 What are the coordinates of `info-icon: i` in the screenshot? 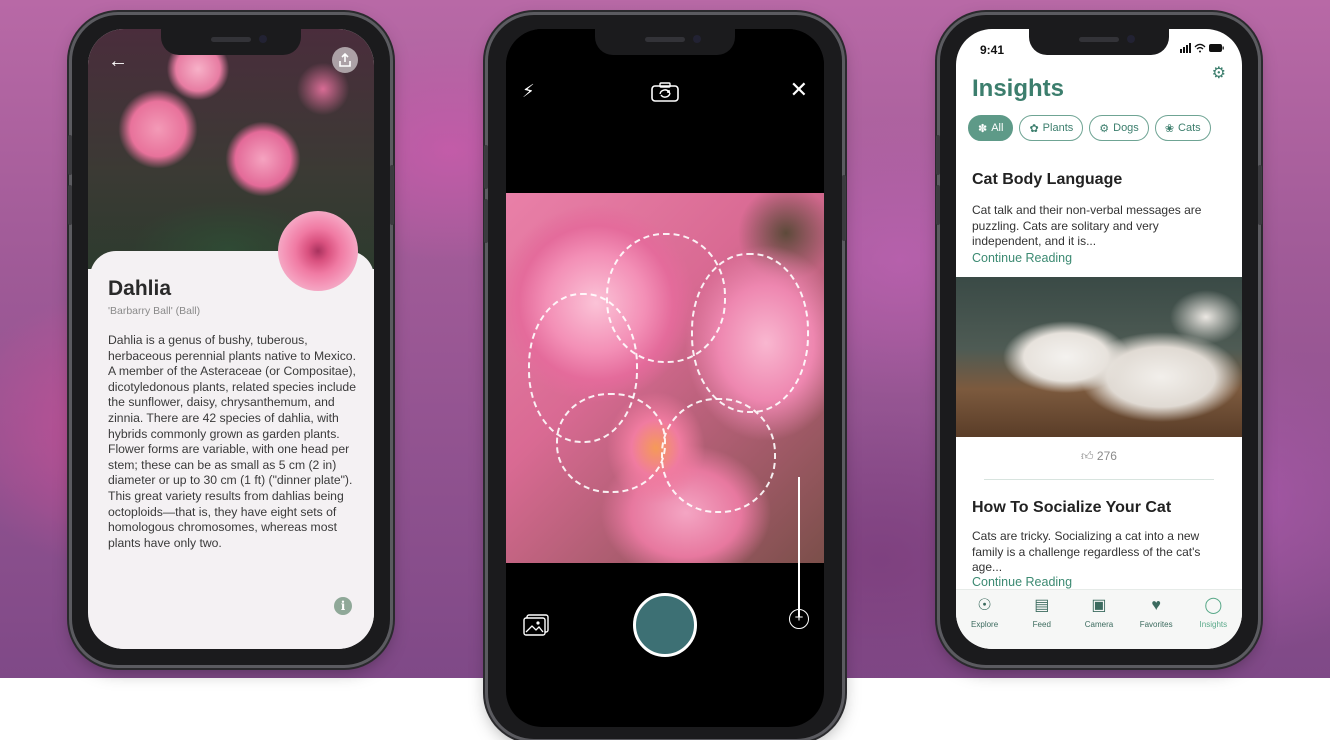 It's located at (343, 606).